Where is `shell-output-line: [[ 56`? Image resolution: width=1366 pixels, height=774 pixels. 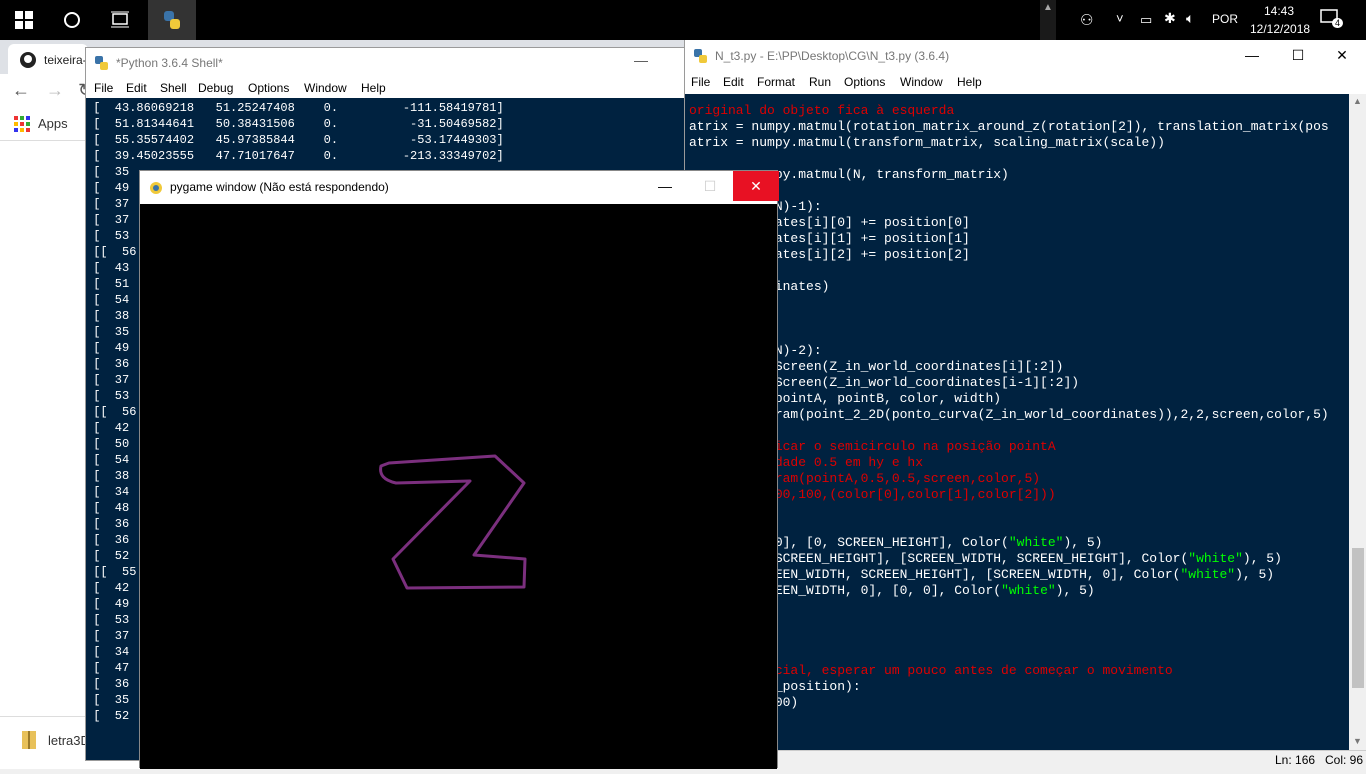 shell-output-line: [[ 56 is located at coordinates (111, 252).